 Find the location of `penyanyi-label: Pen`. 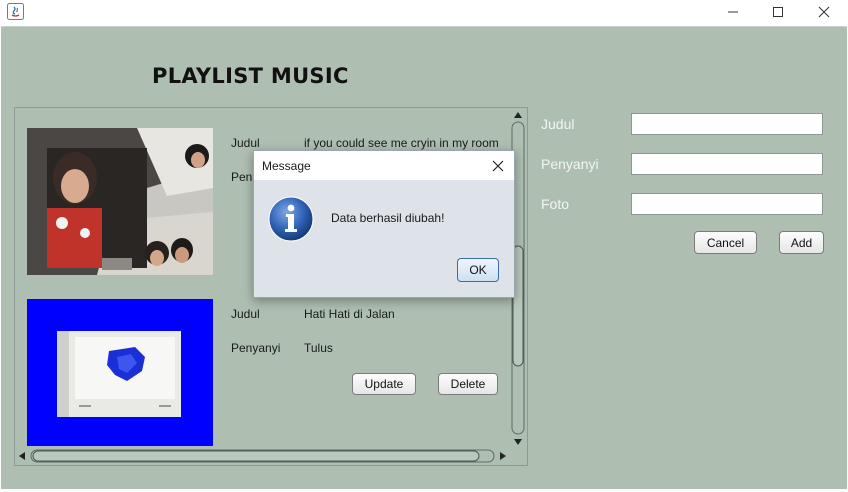

penyanyi-label: Pen is located at coordinates (242, 177).